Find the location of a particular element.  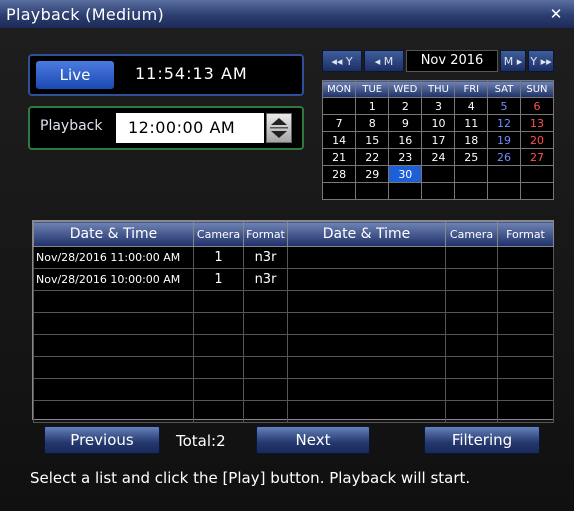

weekday-header: SAT is located at coordinates (504, 89).